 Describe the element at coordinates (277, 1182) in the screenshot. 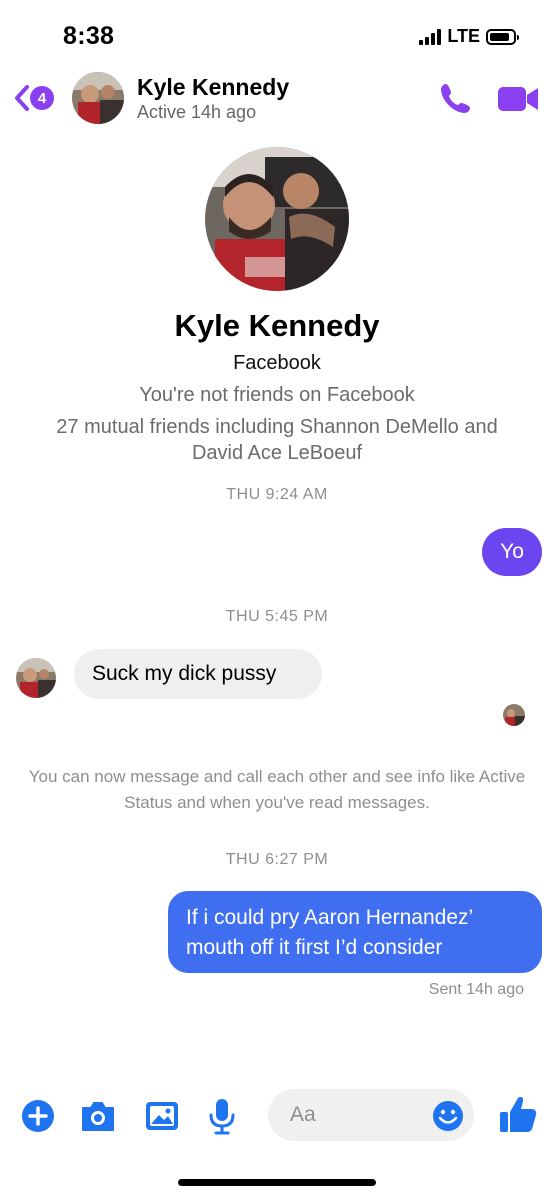

I see `home-indicator` at that location.